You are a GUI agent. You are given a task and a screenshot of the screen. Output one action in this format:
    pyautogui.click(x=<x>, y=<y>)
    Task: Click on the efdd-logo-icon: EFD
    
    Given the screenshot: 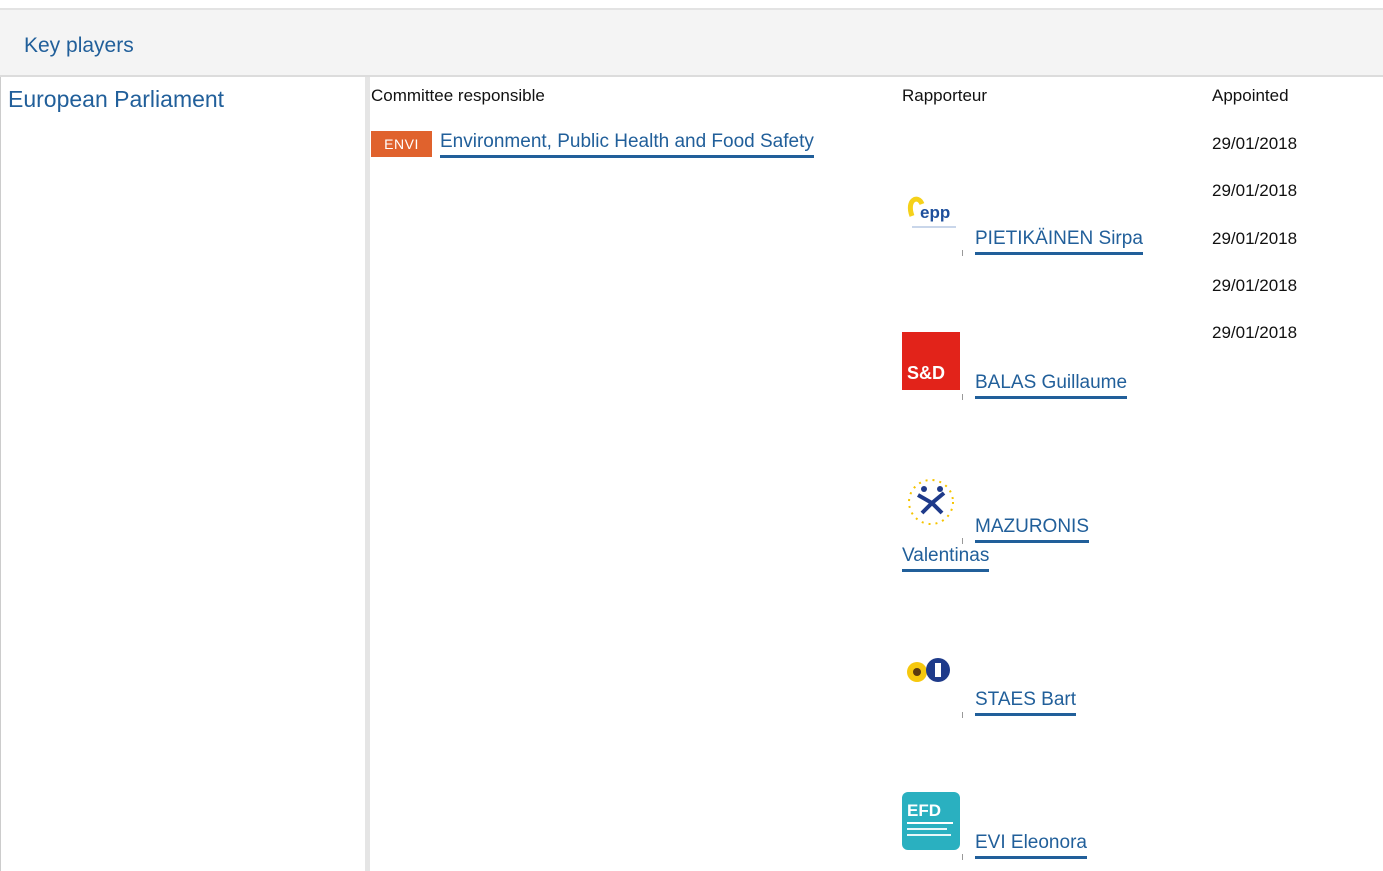 What is the action you would take?
    pyautogui.click(x=931, y=821)
    